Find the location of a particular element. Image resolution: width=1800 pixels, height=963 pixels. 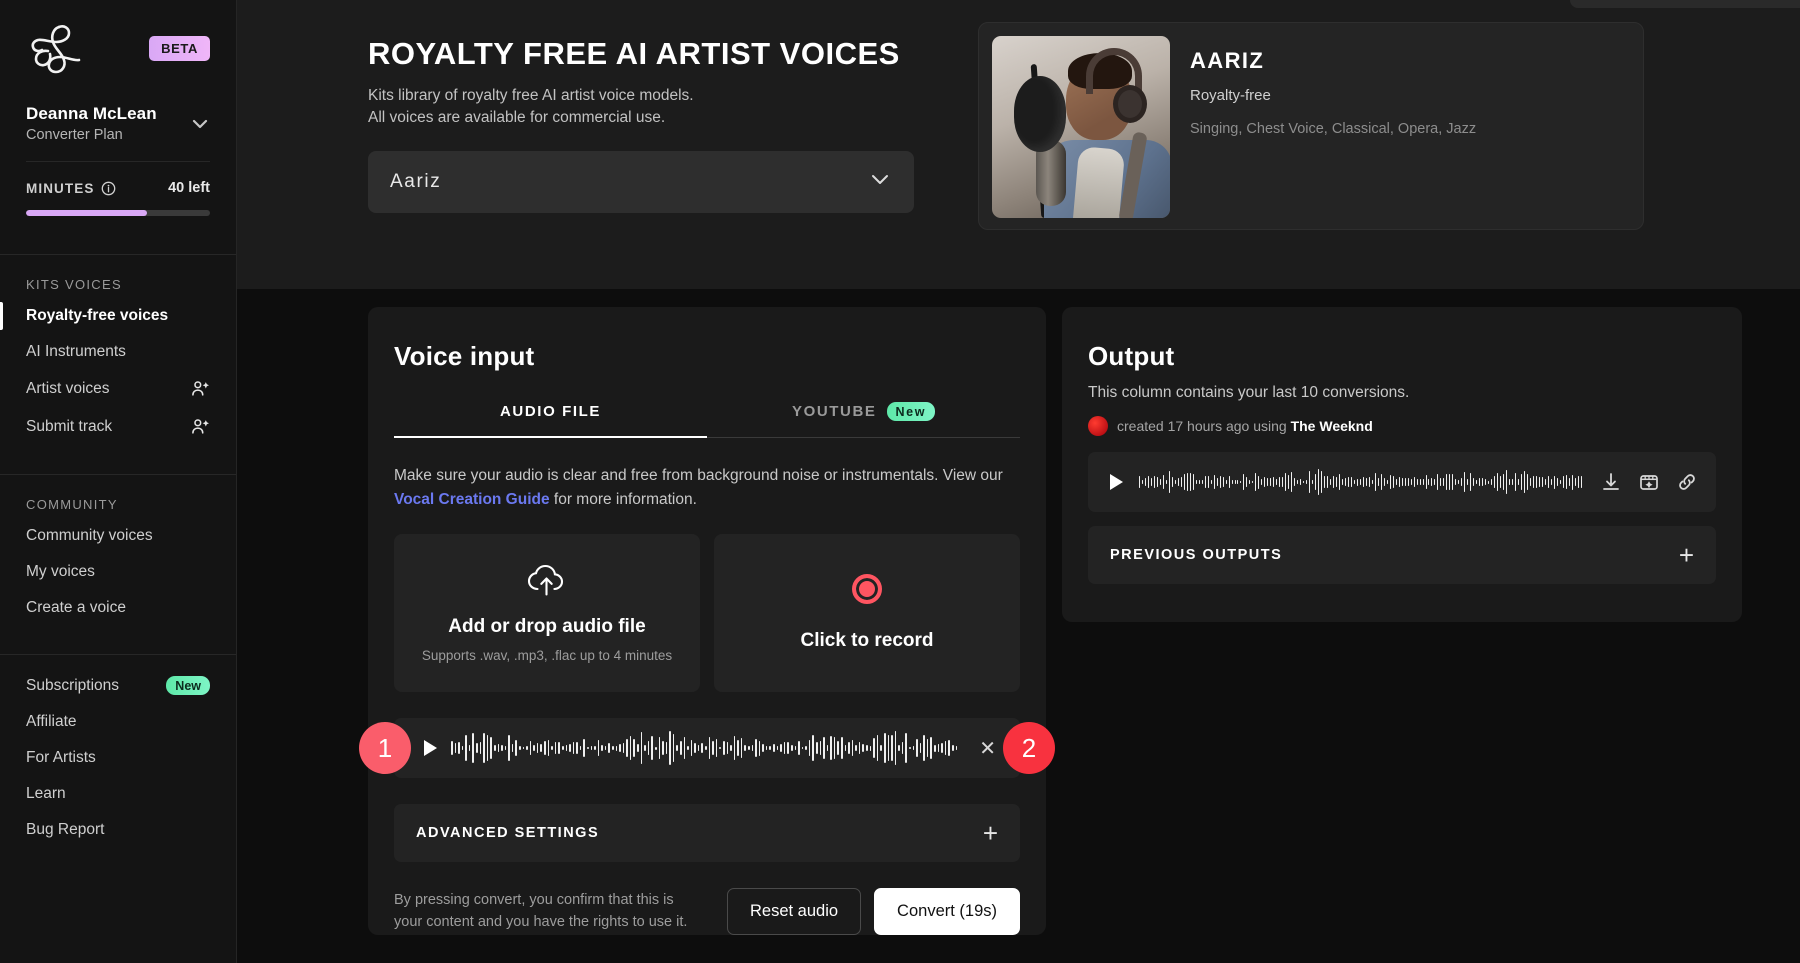

voice-select-dropdown: Aariz is located at coordinates (641, 181).